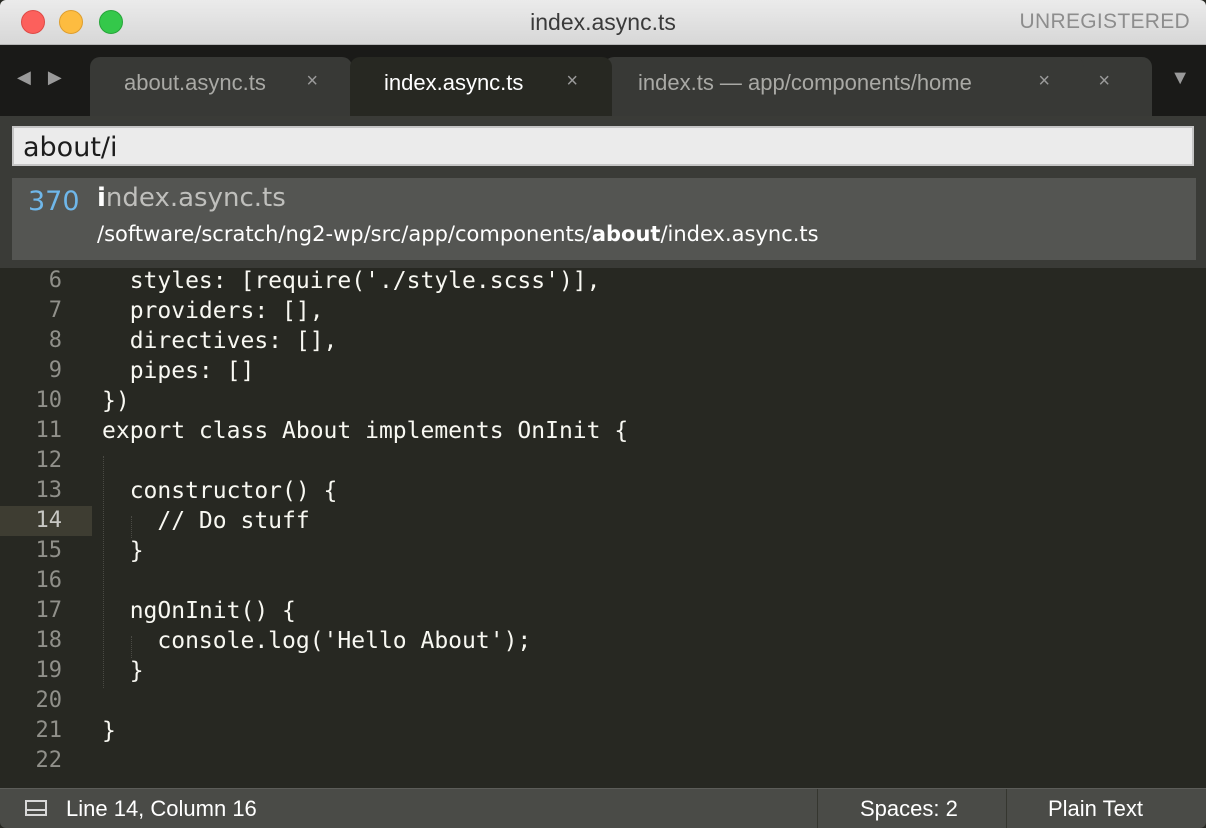 This screenshot has height=828, width=1206. I want to click on title-bar: index.async.ts UNREGISTERED, so click(603, 22).